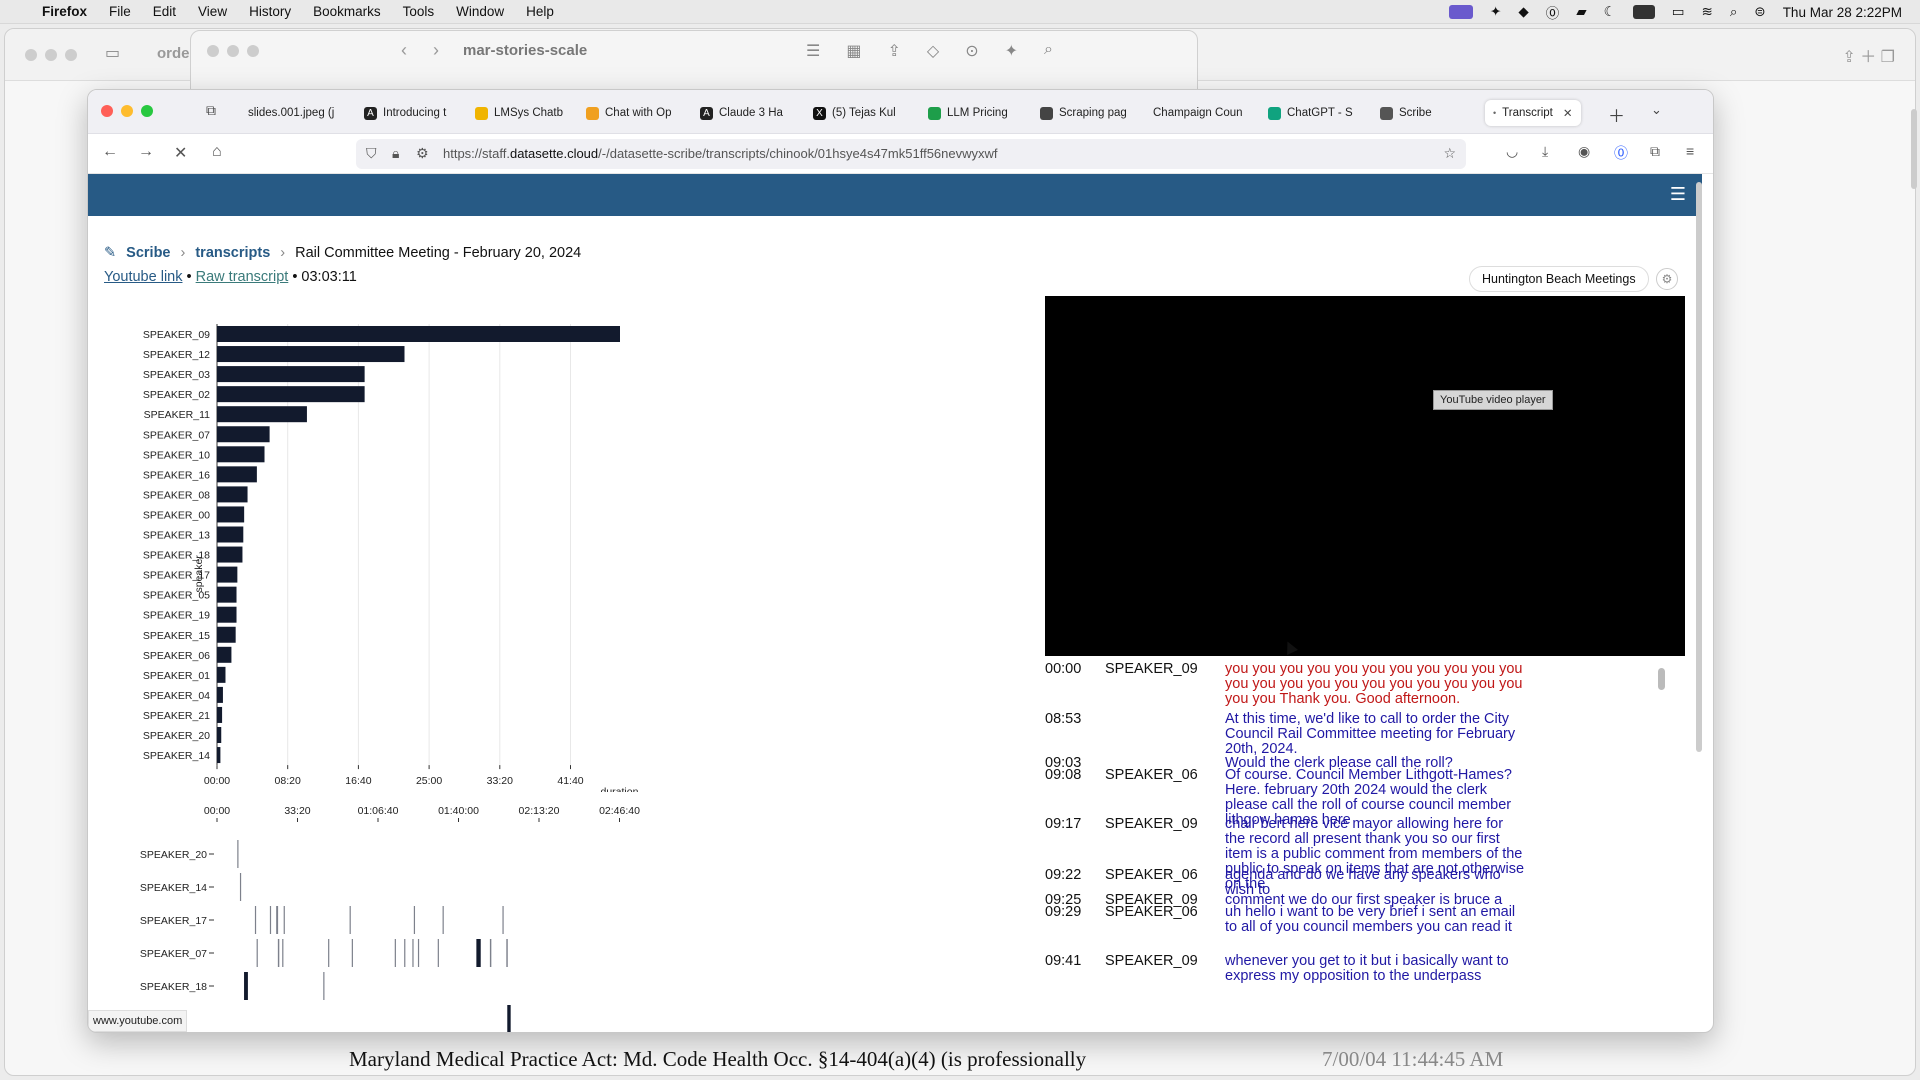 This screenshot has width=1920, height=1080. What do you see at coordinates (1610, 12) in the screenshot?
I see `moon-icon: ☾` at bounding box center [1610, 12].